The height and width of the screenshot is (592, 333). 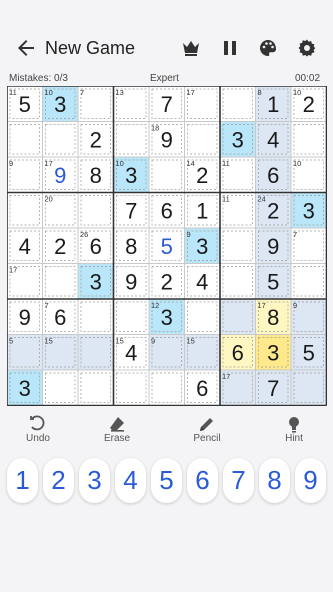 What do you see at coordinates (274, 480) in the screenshot?
I see `number-button-8: 8` at bounding box center [274, 480].